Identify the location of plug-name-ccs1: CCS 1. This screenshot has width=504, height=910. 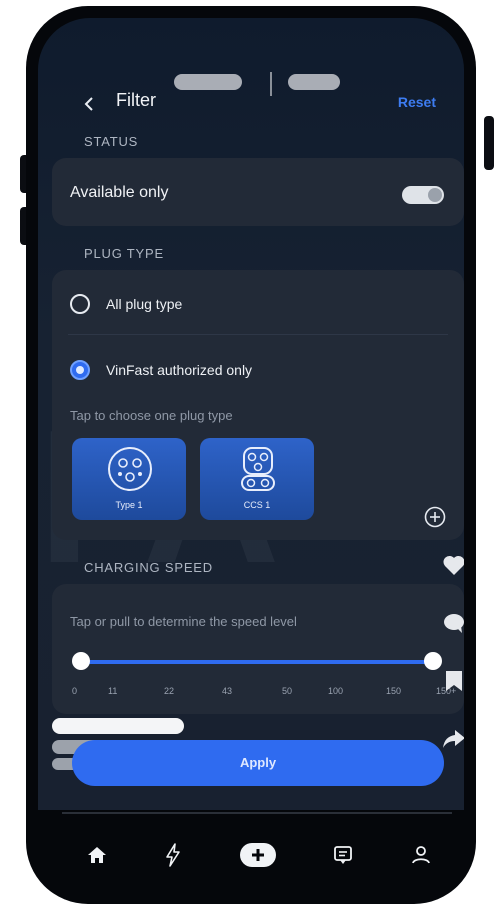
(257, 505).